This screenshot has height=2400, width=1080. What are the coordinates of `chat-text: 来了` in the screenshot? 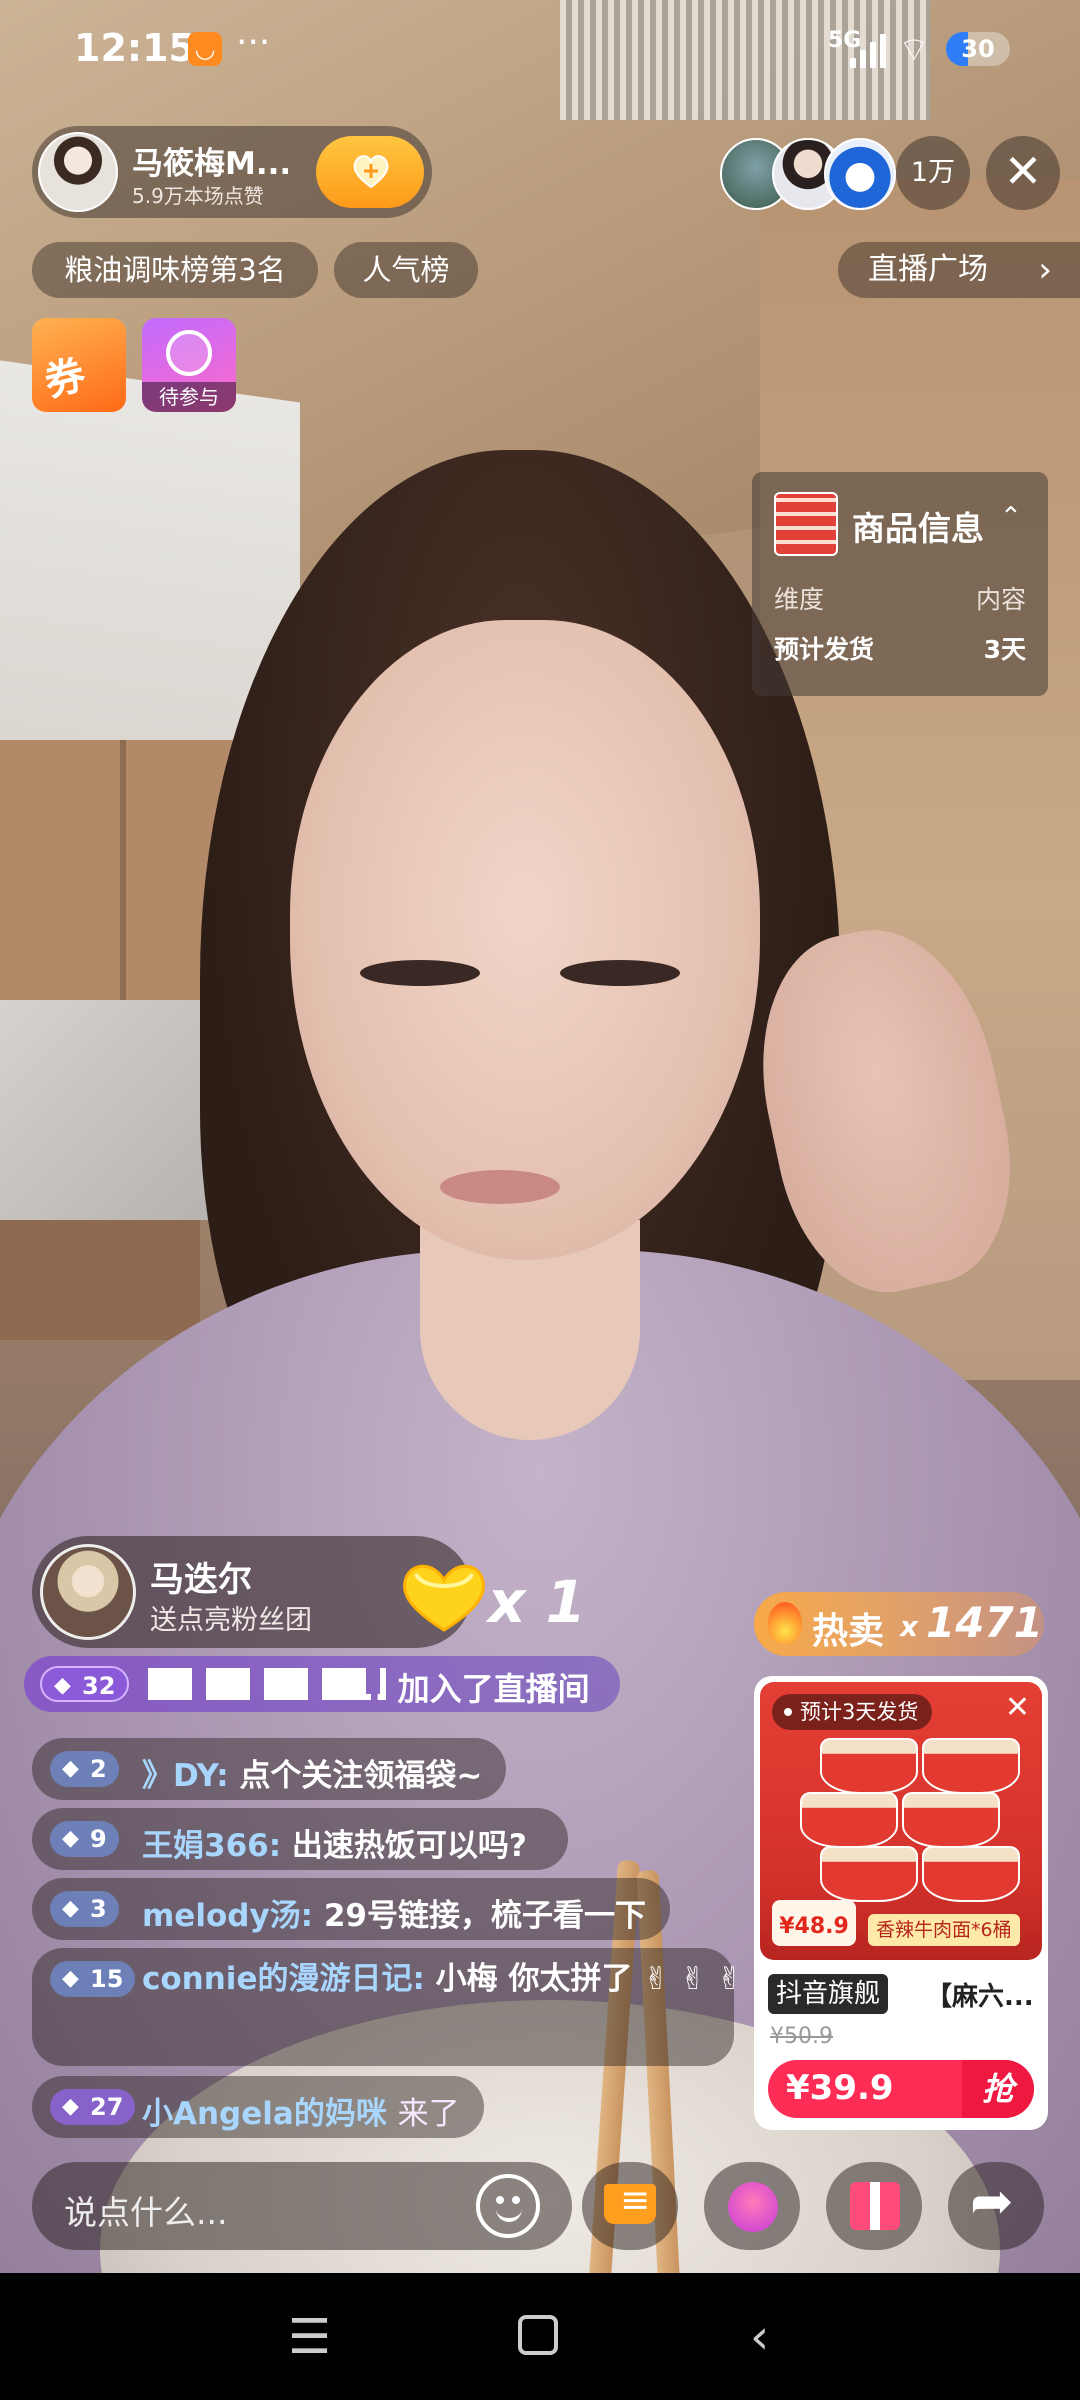 It's located at (428, 2114).